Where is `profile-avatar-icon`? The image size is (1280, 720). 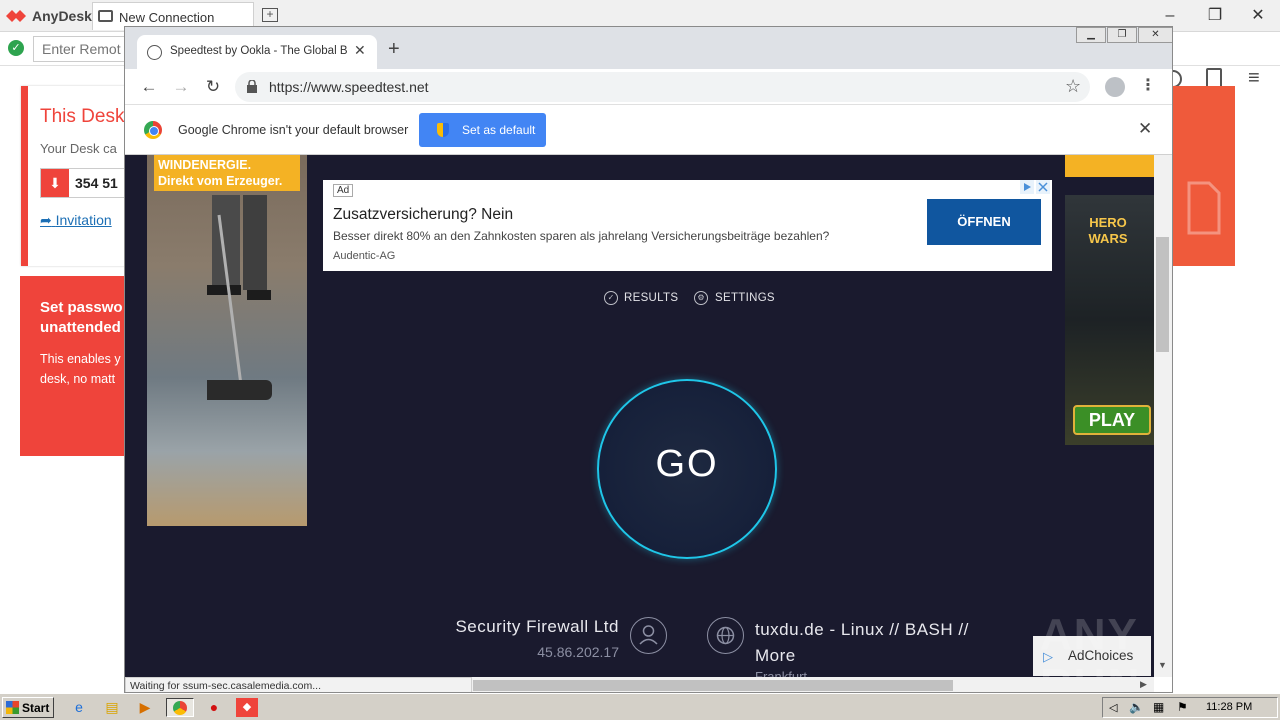 profile-avatar-icon is located at coordinates (1115, 87).